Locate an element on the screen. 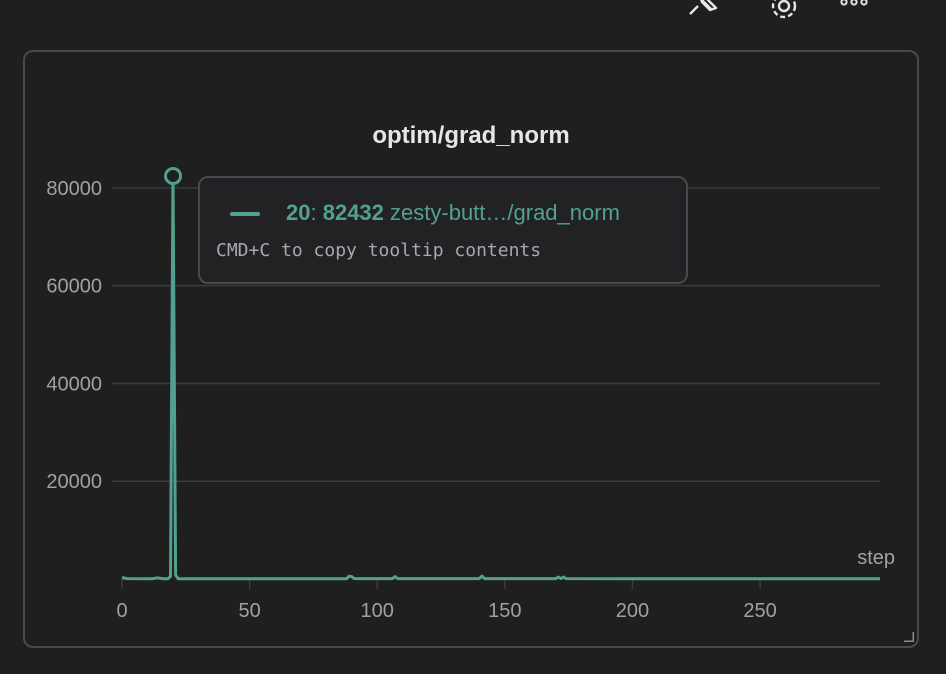  y-tick-label: 40000 is located at coordinates (74, 384).